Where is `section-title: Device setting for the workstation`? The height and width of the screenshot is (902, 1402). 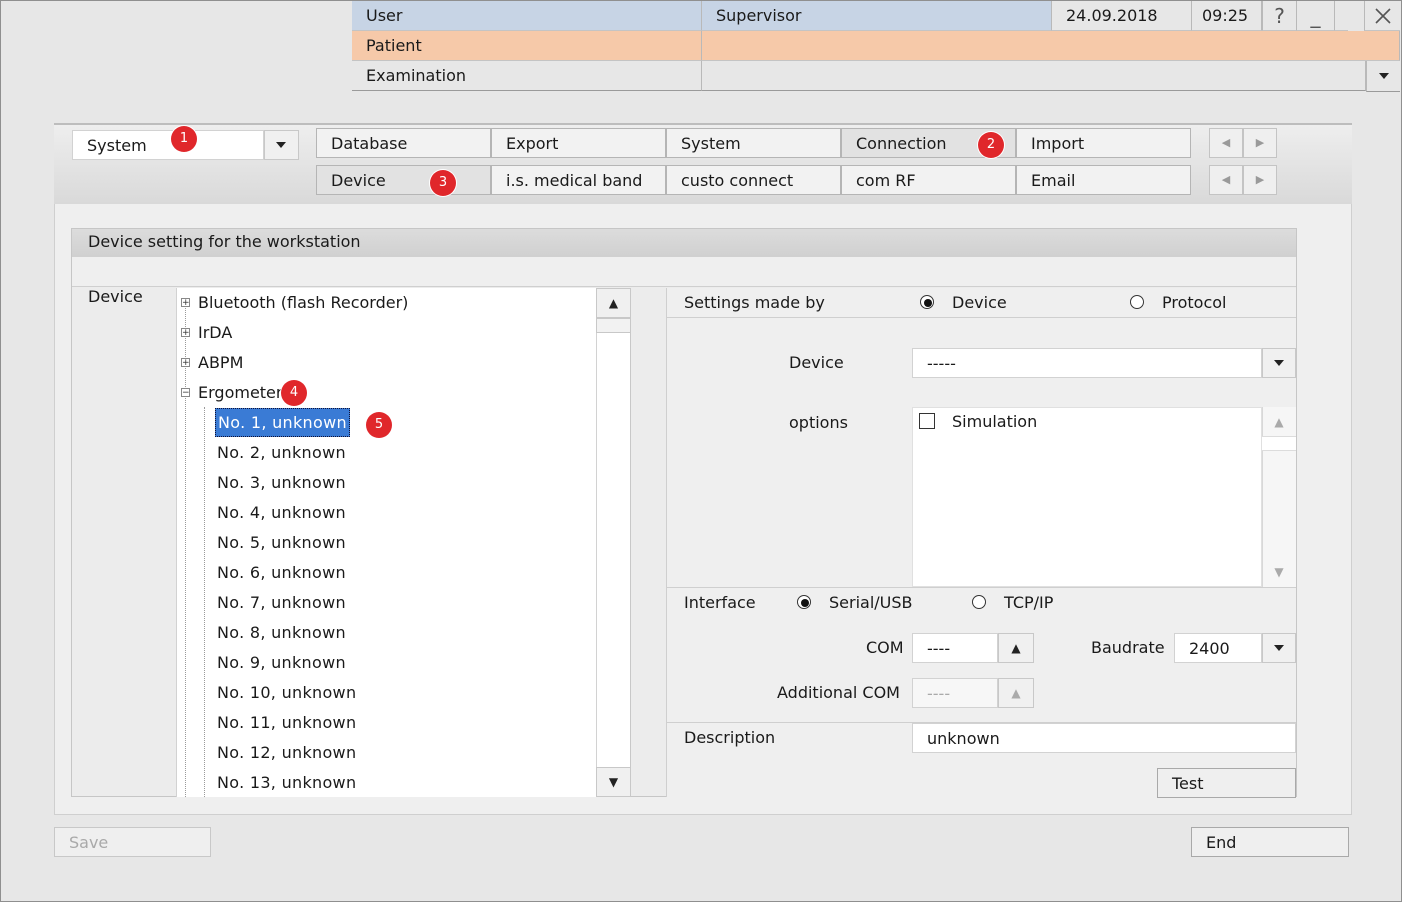 section-title: Device setting for the workstation is located at coordinates (684, 243).